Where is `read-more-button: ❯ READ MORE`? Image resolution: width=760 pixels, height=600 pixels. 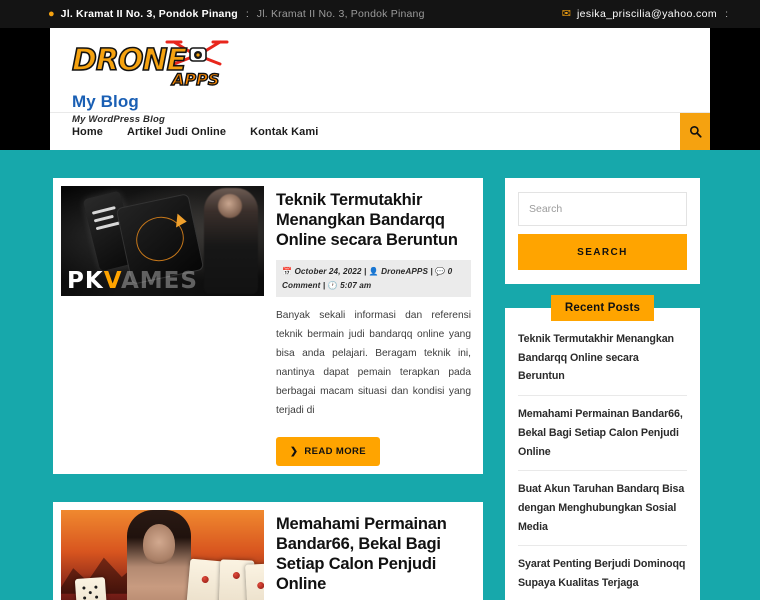 read-more-button: ❯ READ MORE is located at coordinates (328, 451).